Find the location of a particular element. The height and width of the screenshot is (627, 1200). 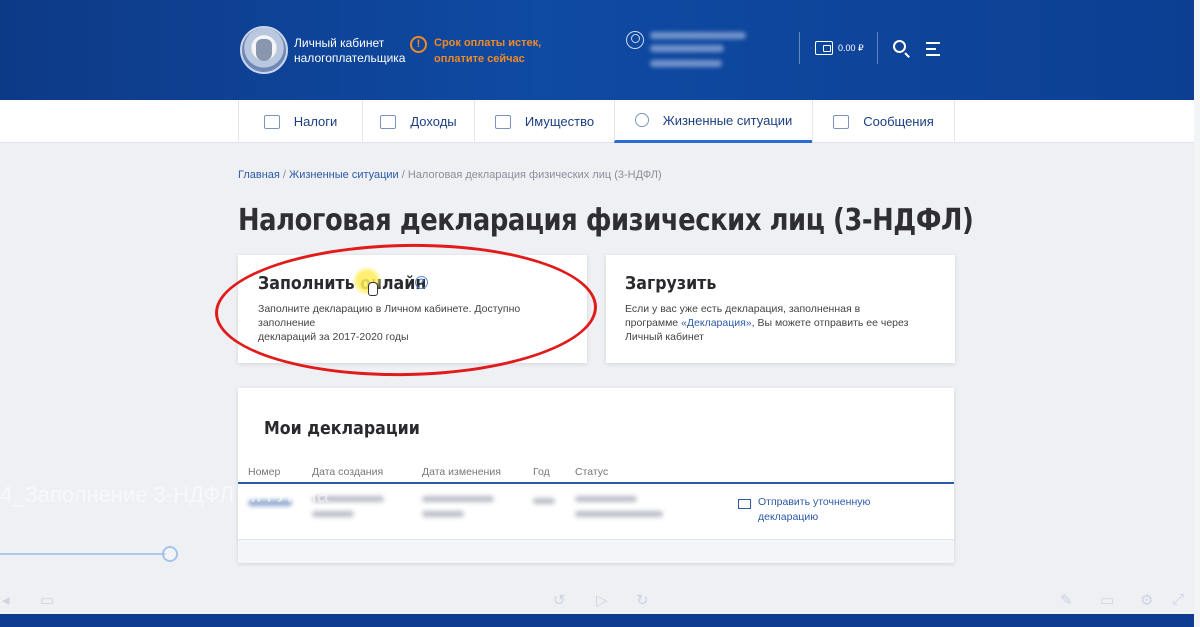

upload-text-2-prefix: программе is located at coordinates (653, 323).